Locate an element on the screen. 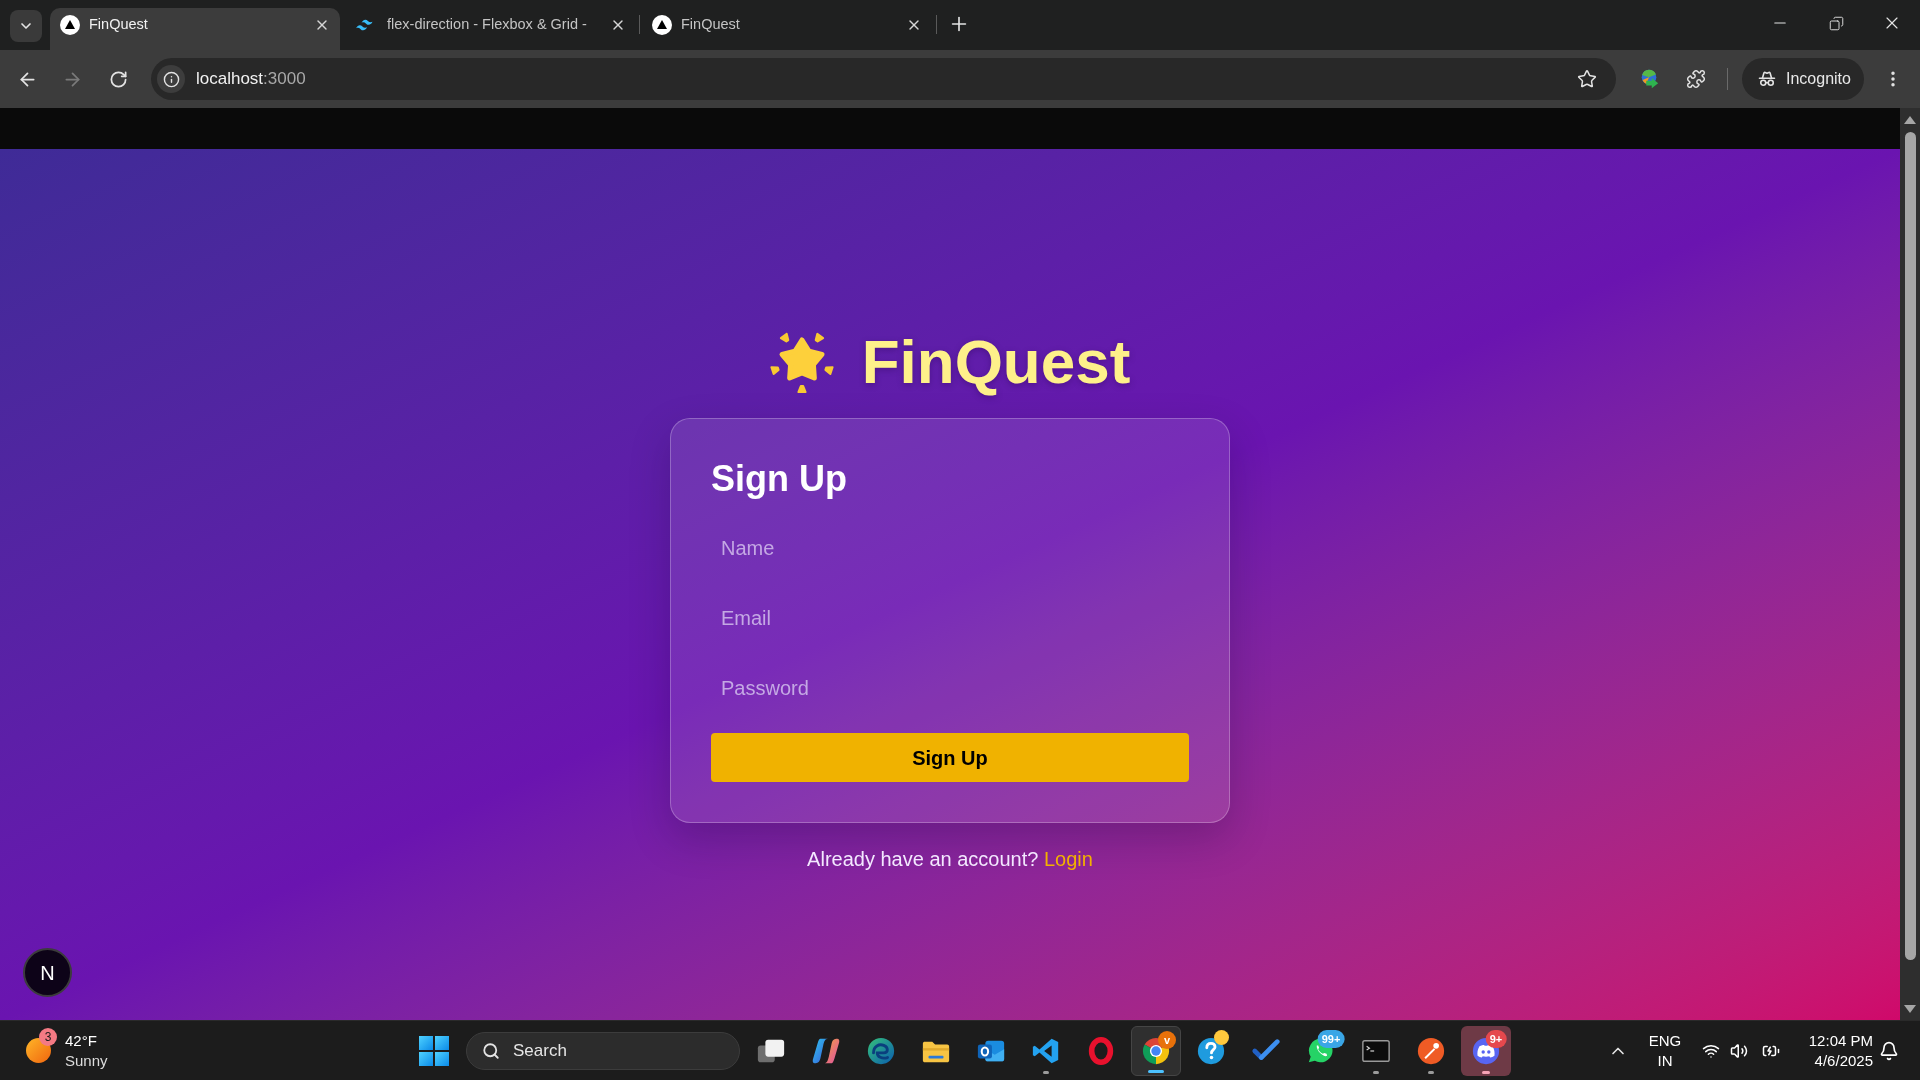  site-info-icon is located at coordinates (171, 79).